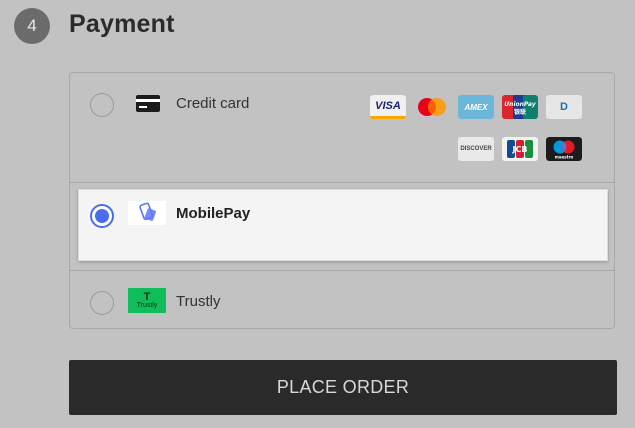 This screenshot has height=428, width=635. I want to click on svg-text: 银联, so click(520, 112).